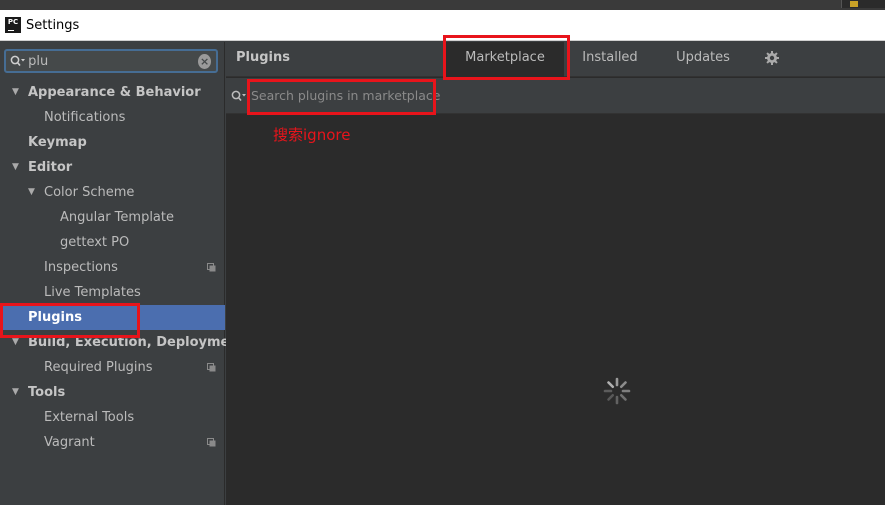  Describe the element at coordinates (112, 317) in the screenshot. I see `sidebar-item-plugins: Plugins` at that location.